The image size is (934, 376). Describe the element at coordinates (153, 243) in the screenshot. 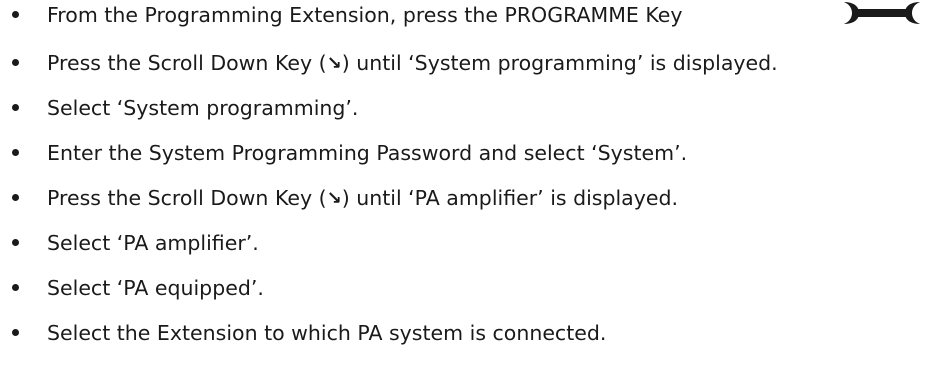

I see `step-text: Select ‘PA amplifier’.` at that location.